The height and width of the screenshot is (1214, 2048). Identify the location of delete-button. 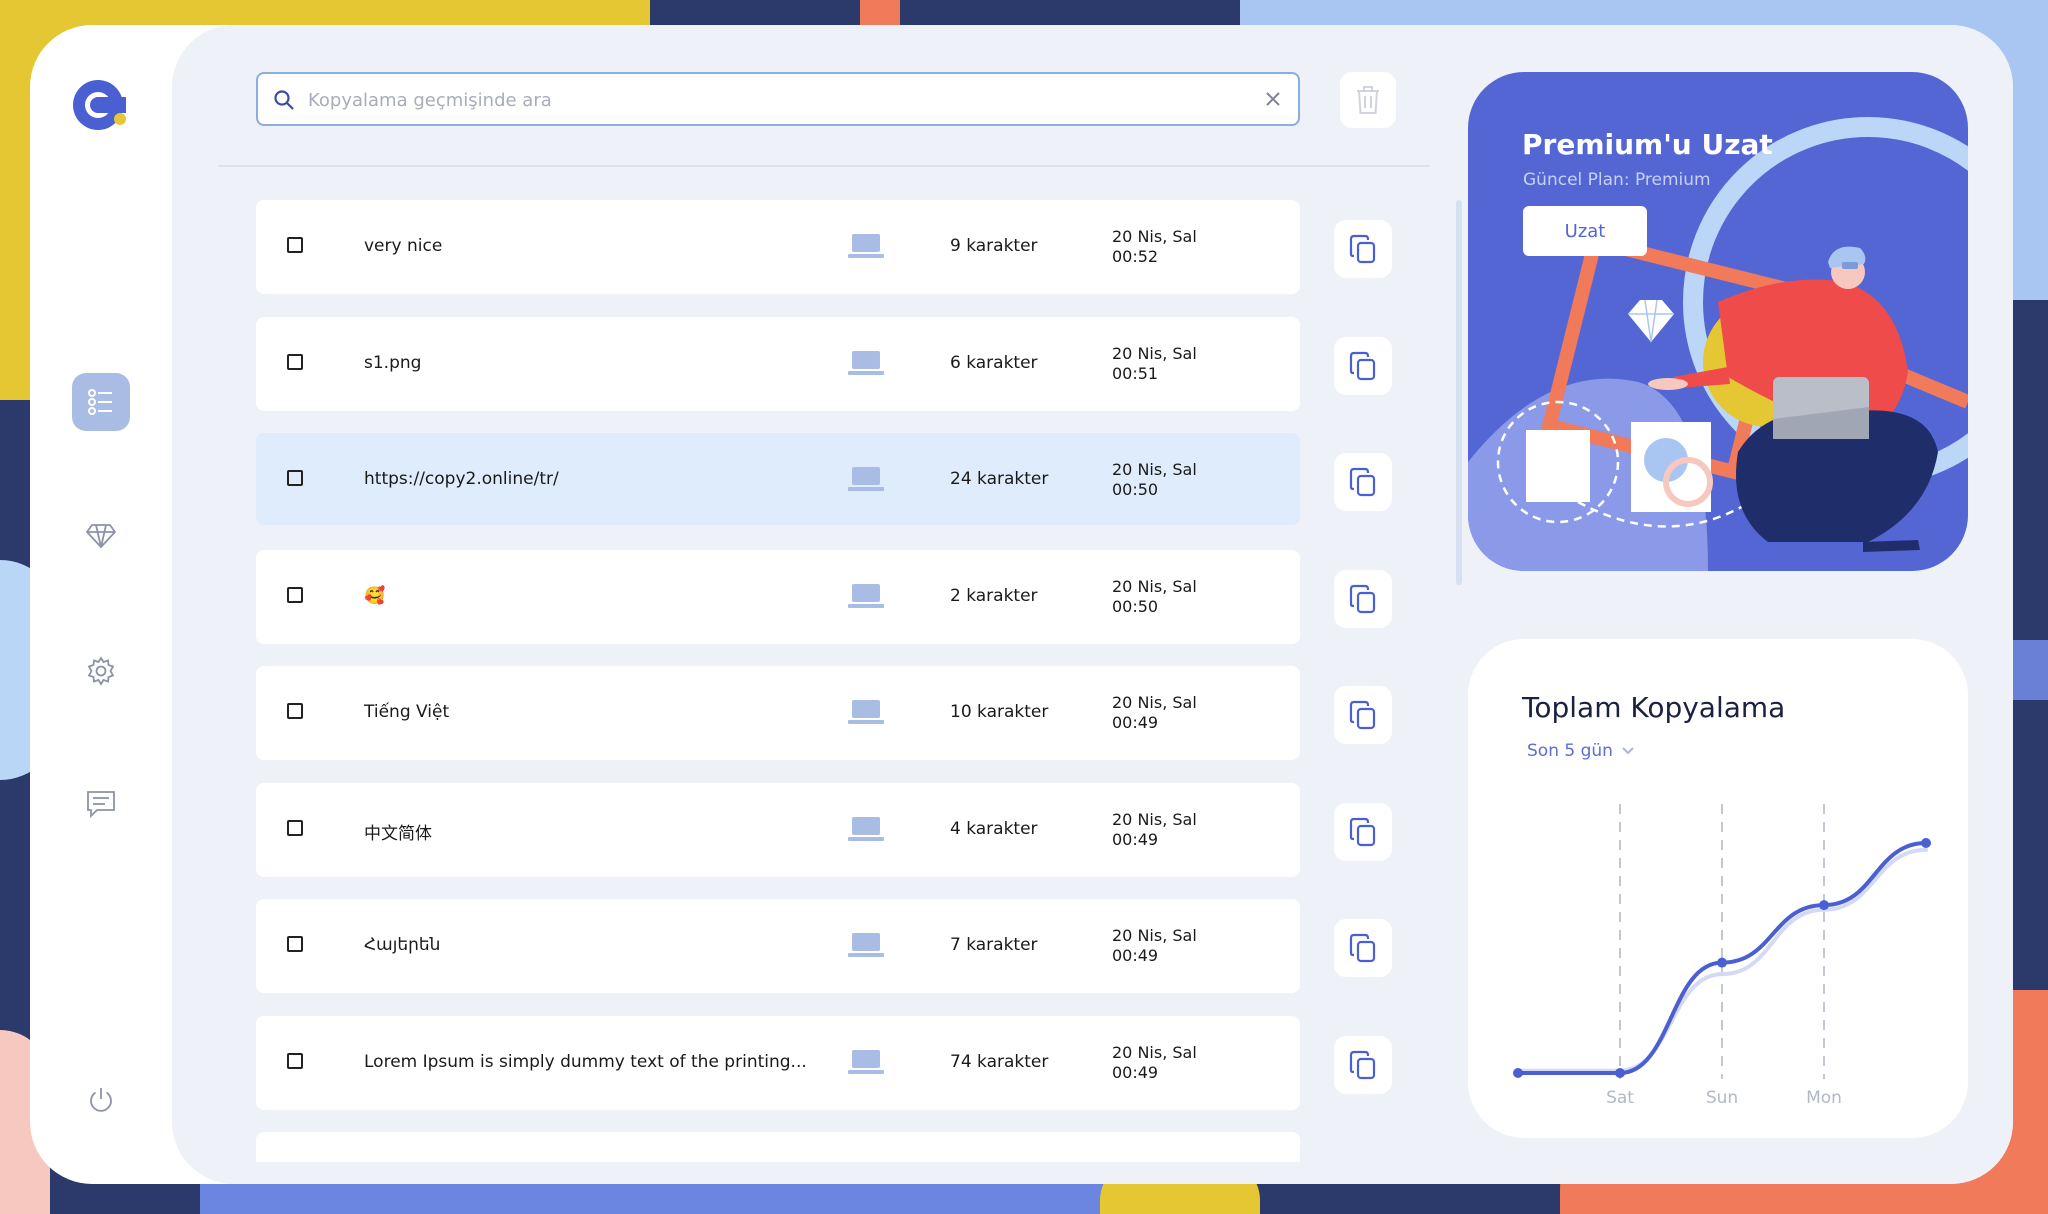
(1368, 100).